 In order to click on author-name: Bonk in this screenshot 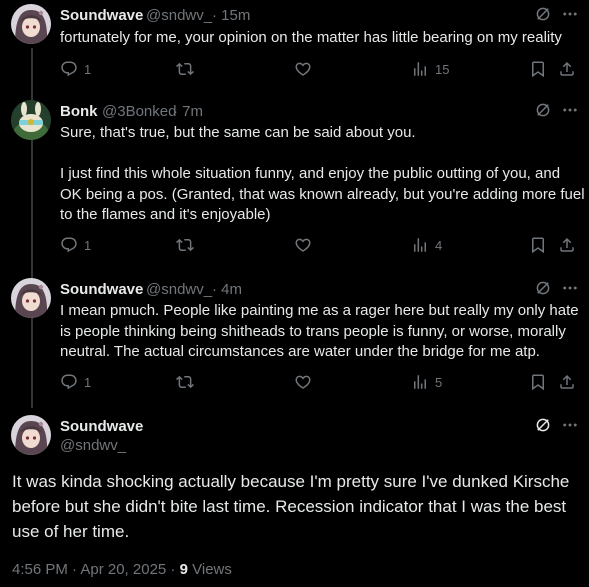, I will do `click(79, 111)`.